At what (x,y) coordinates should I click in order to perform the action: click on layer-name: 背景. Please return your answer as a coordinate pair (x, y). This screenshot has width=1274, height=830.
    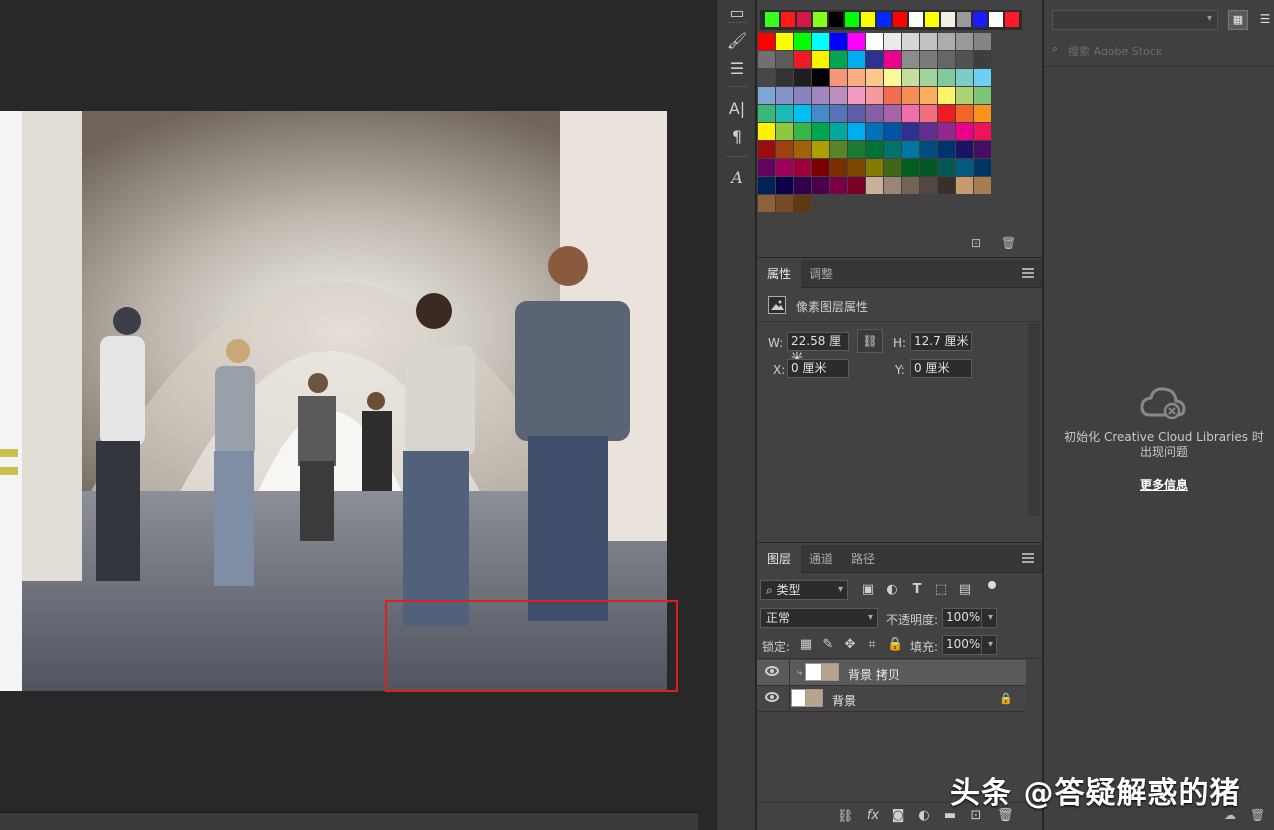
    Looking at the image, I should click on (844, 700).